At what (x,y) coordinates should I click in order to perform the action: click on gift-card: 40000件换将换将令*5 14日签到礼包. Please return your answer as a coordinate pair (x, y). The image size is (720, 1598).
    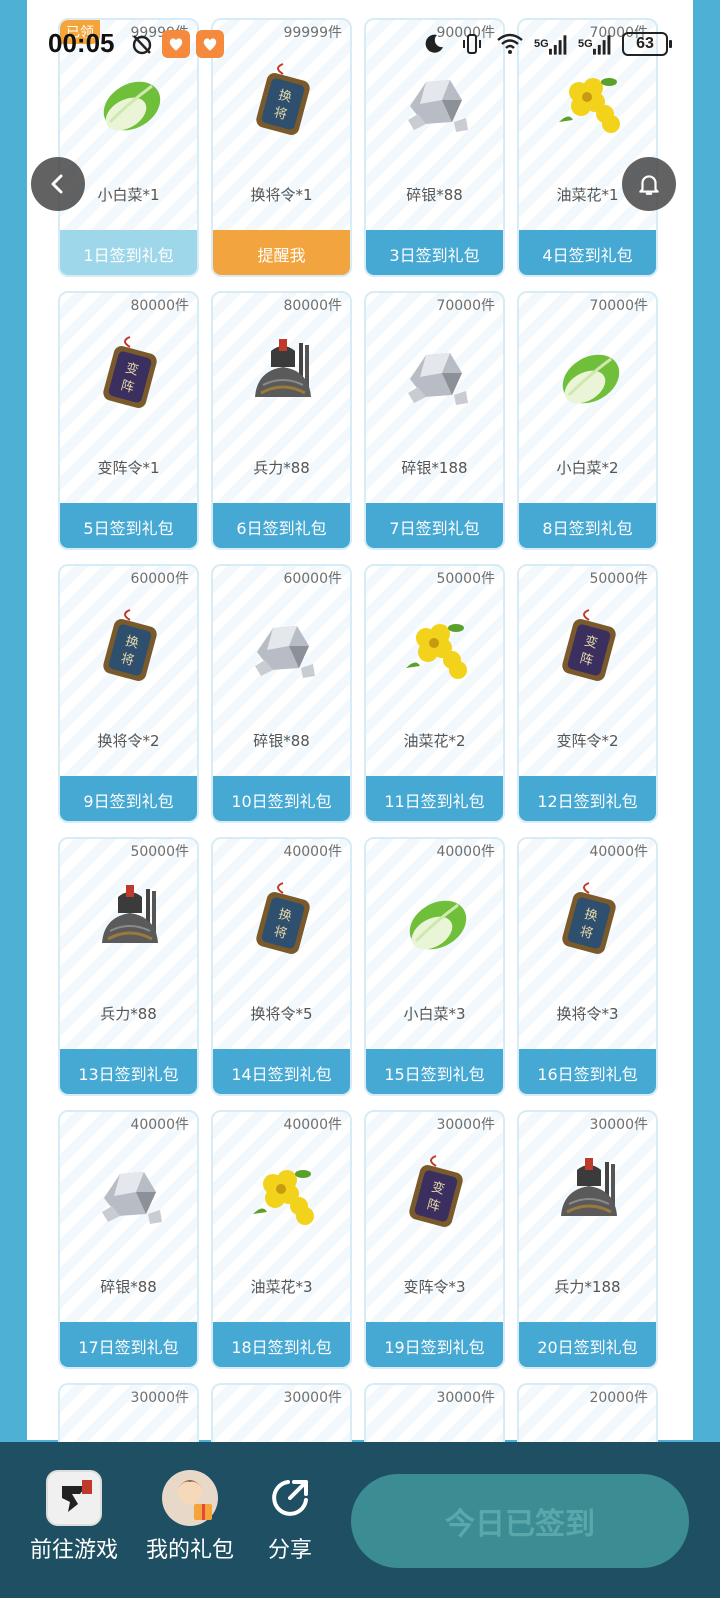
    Looking at the image, I should click on (281, 966).